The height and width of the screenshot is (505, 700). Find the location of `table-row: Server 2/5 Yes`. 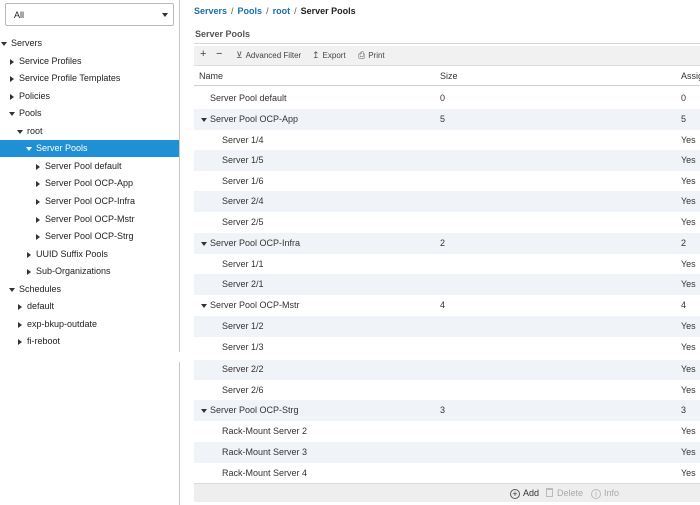

table-row: Server 2/5 Yes is located at coordinates (447, 222).